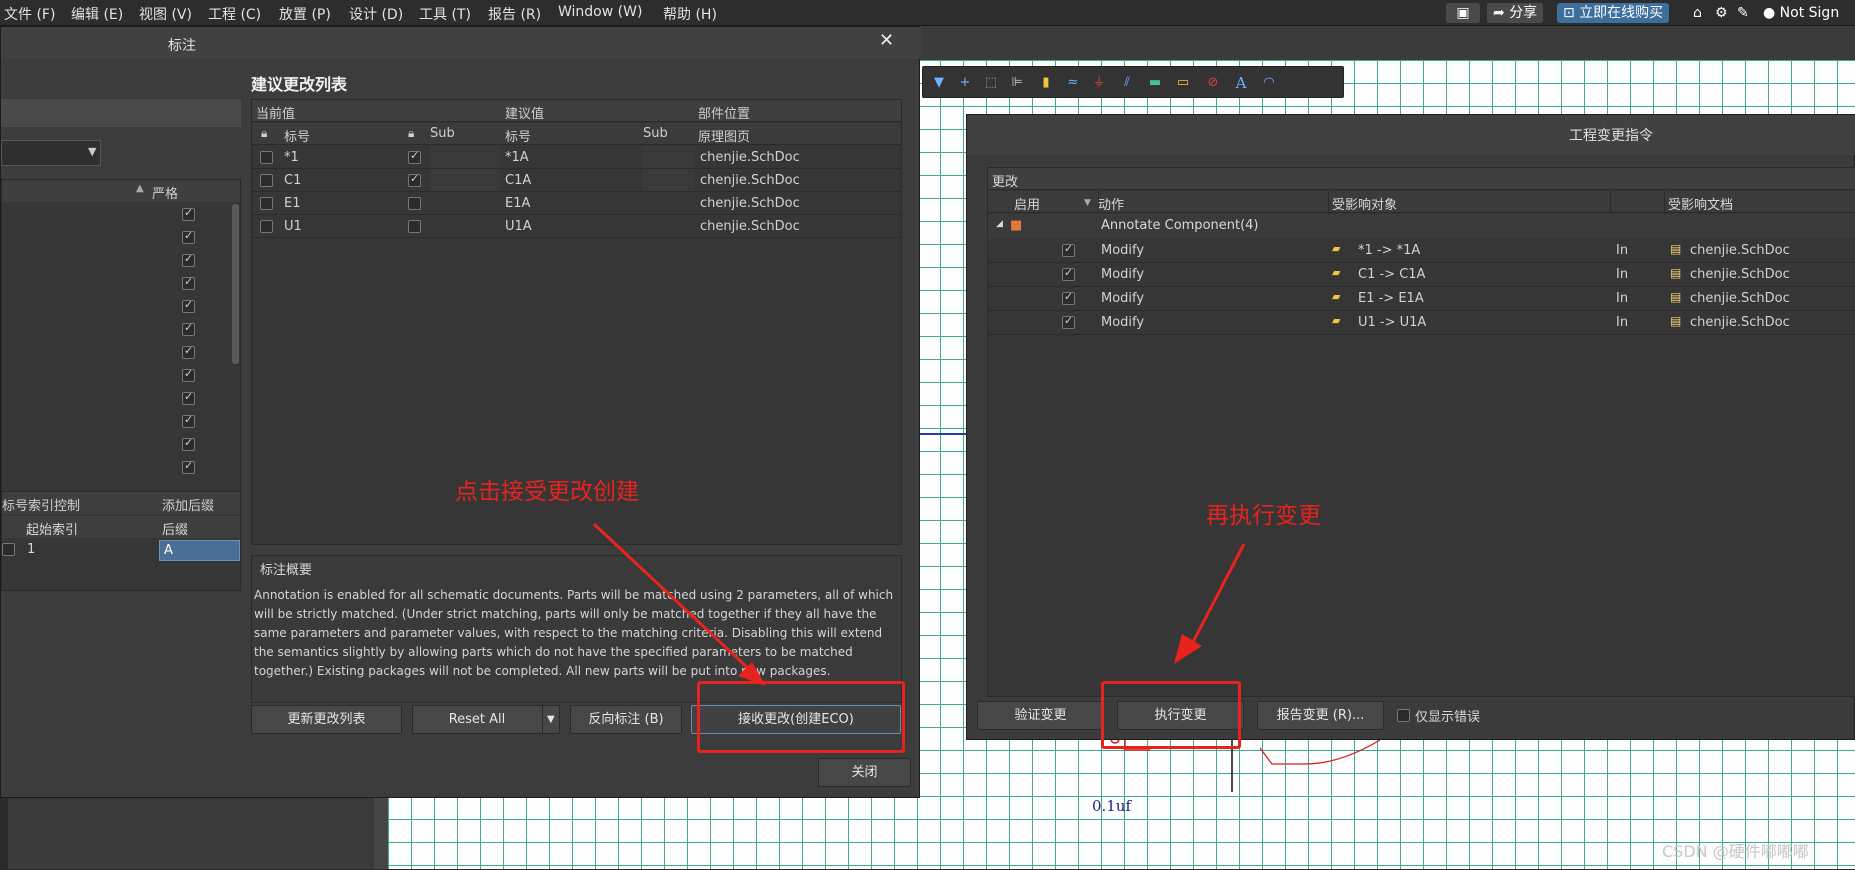  Describe the element at coordinates (1241, 83) in the screenshot. I see `text-icon: A` at that location.